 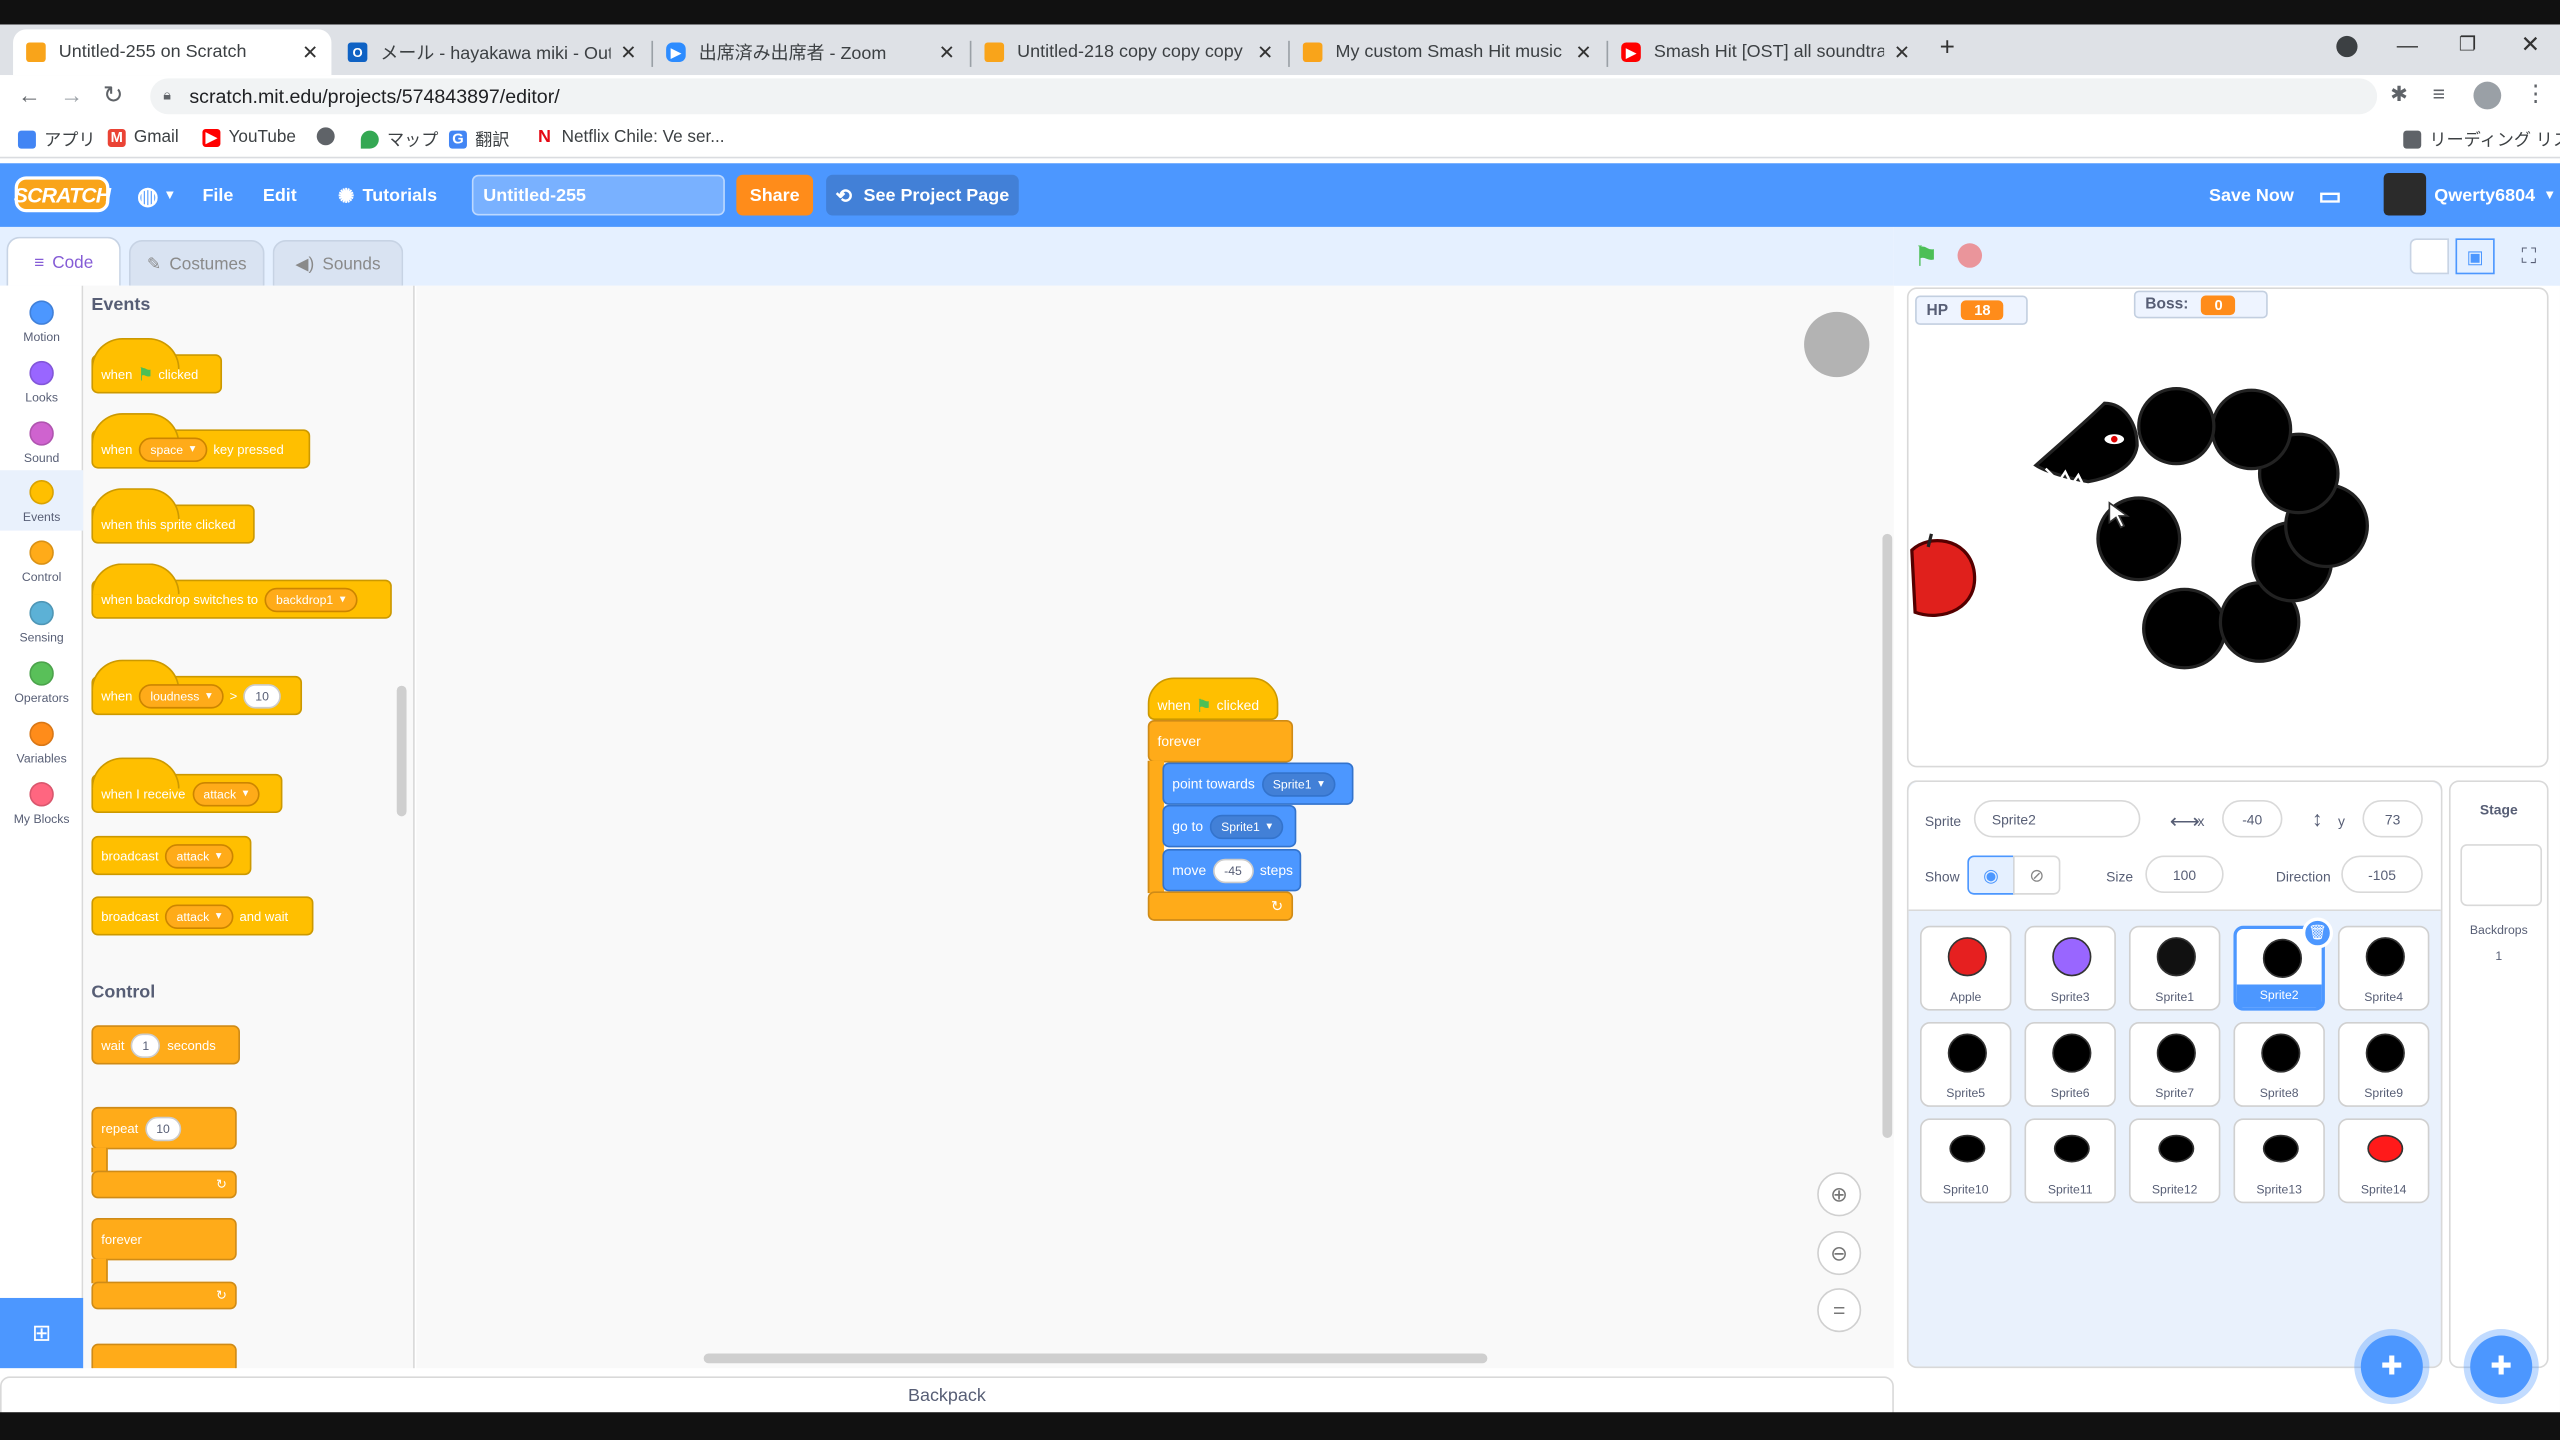 I want to click on category-motion: Motion, so click(x=41, y=321).